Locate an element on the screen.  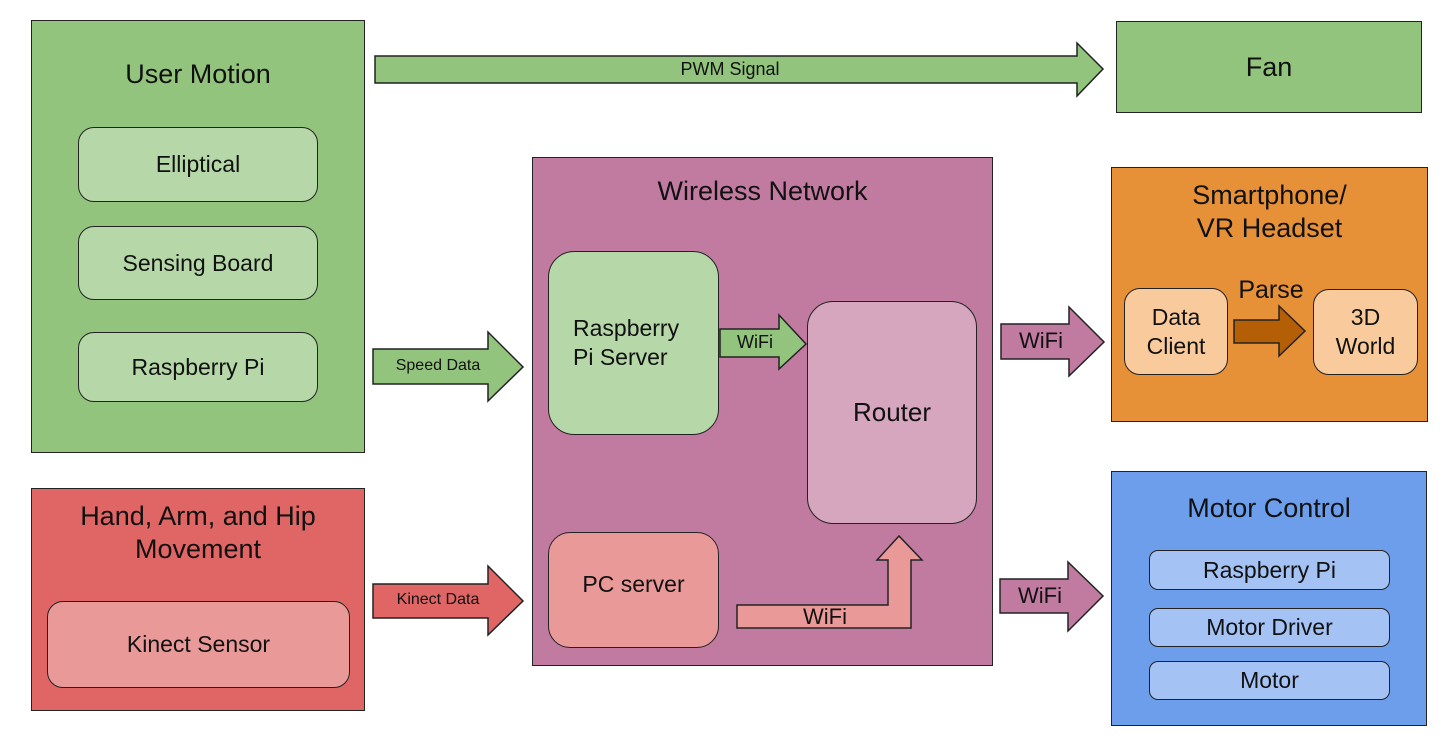
wifi-to-motor-label: WiFi is located at coordinates (1040, 595).